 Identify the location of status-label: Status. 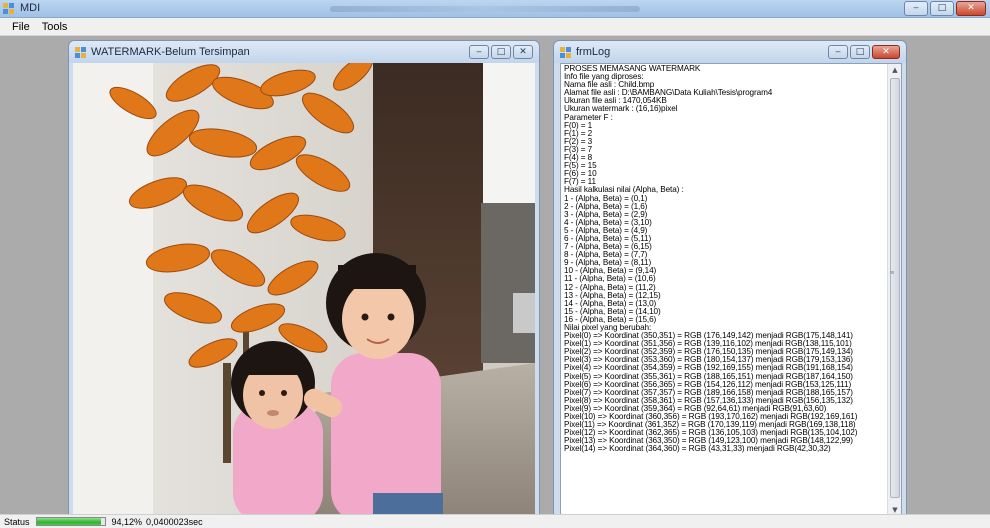
(17, 521).